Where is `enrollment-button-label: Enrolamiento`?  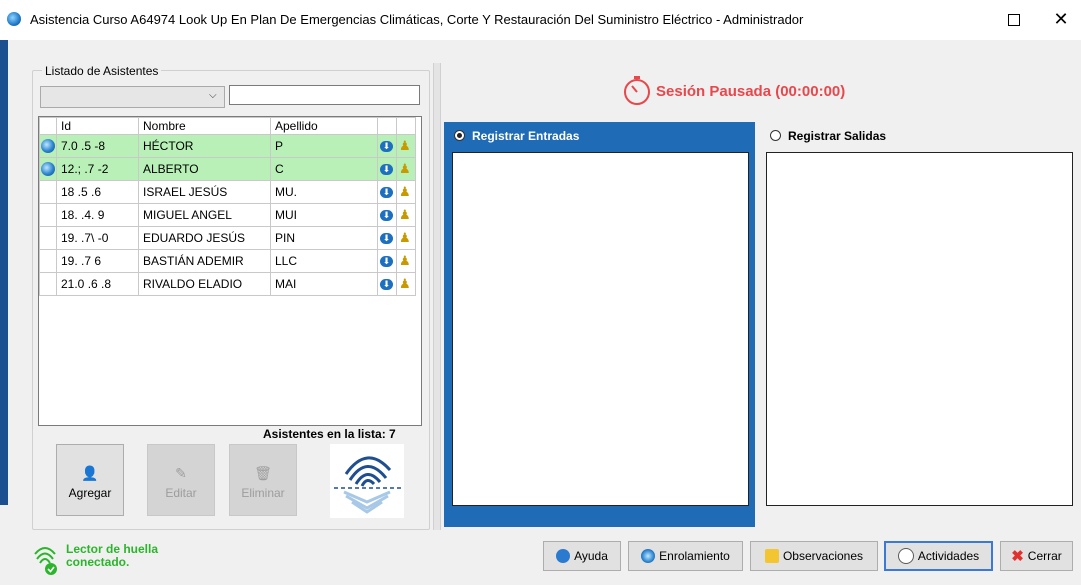 enrollment-button-label: Enrolamiento is located at coordinates (694, 556).